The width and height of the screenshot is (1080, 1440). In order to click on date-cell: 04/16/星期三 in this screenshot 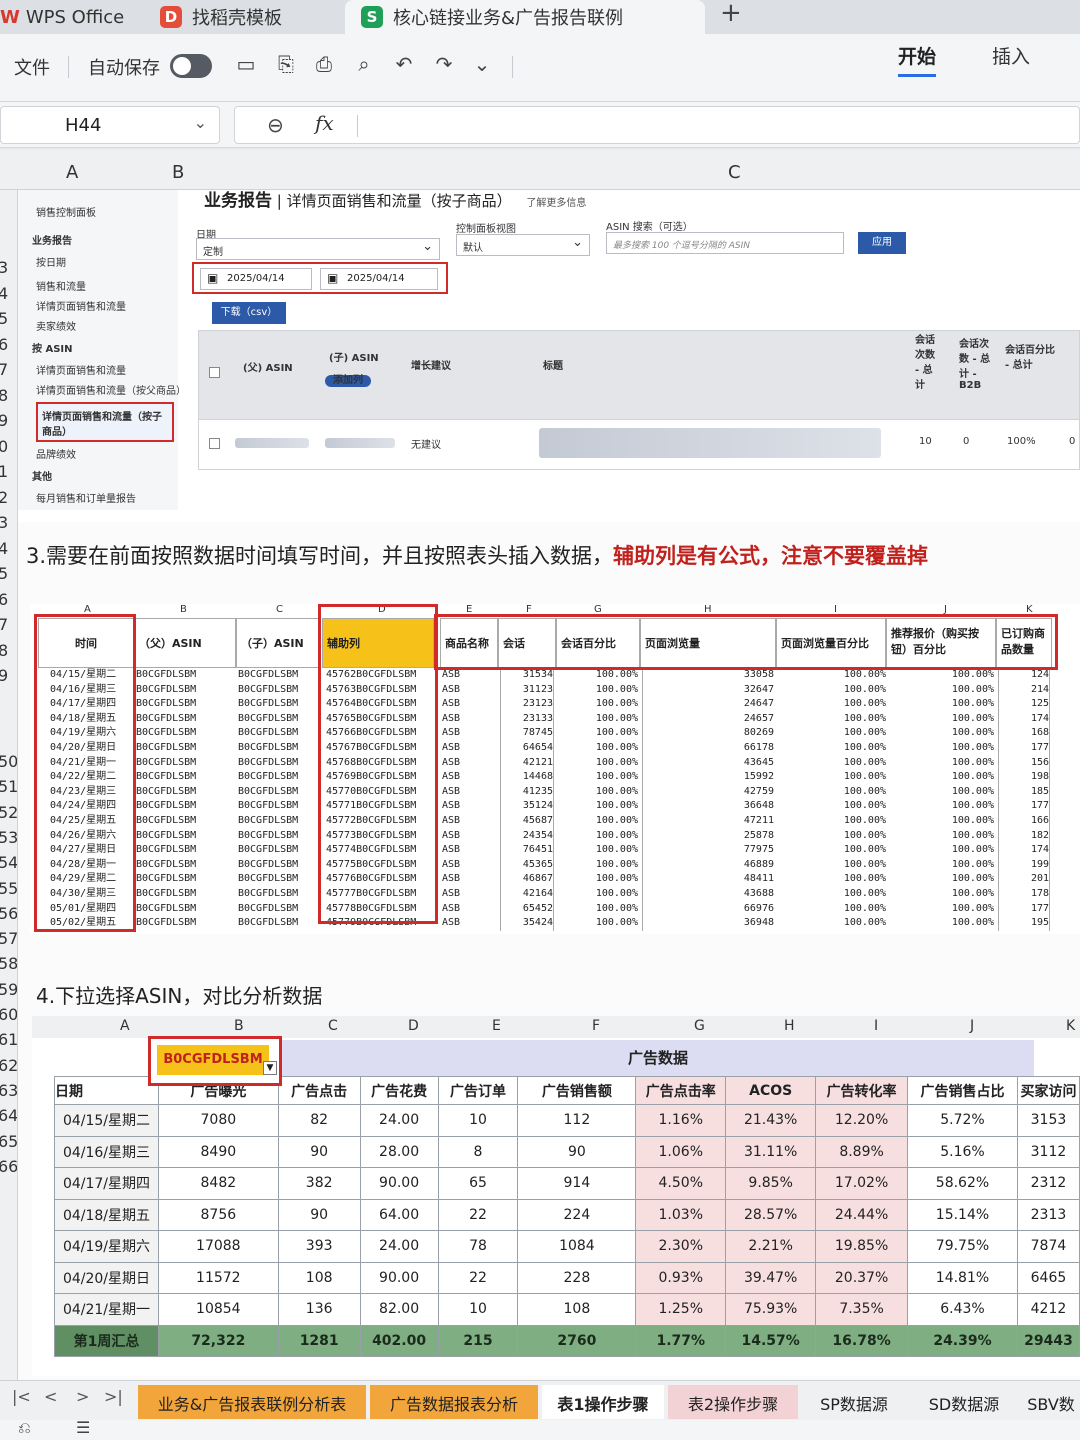, I will do `click(106, 1151)`.